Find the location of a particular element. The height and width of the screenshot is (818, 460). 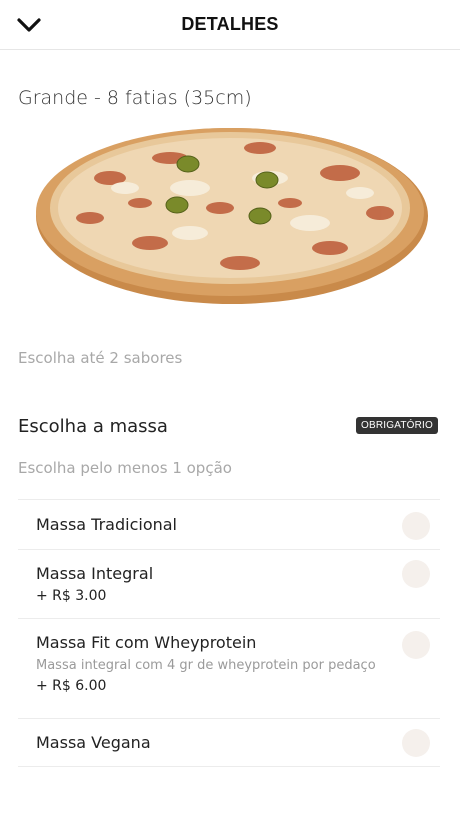

size-title: Grande - 8 fatias (35cm) is located at coordinates (135, 98).